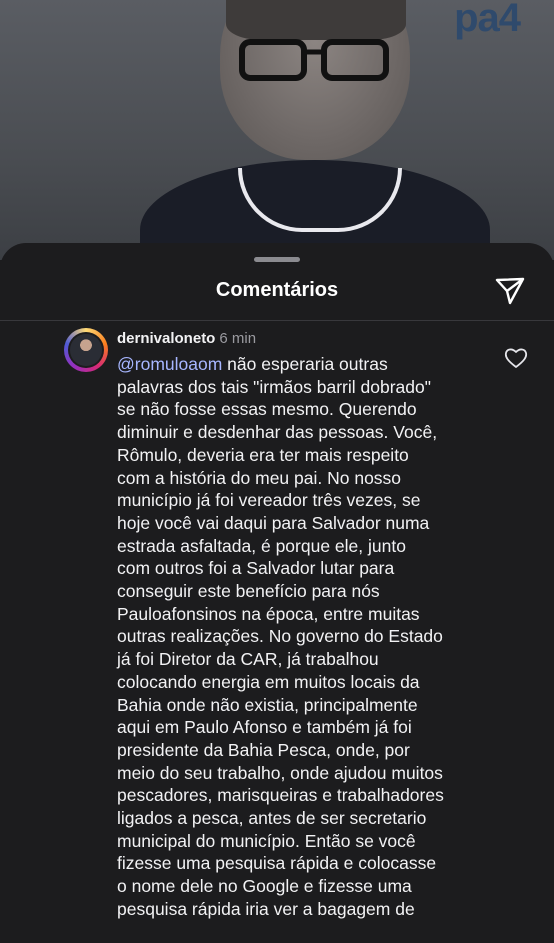 The height and width of the screenshot is (943, 554). I want to click on comment-timestamp: 6 min, so click(238, 338).